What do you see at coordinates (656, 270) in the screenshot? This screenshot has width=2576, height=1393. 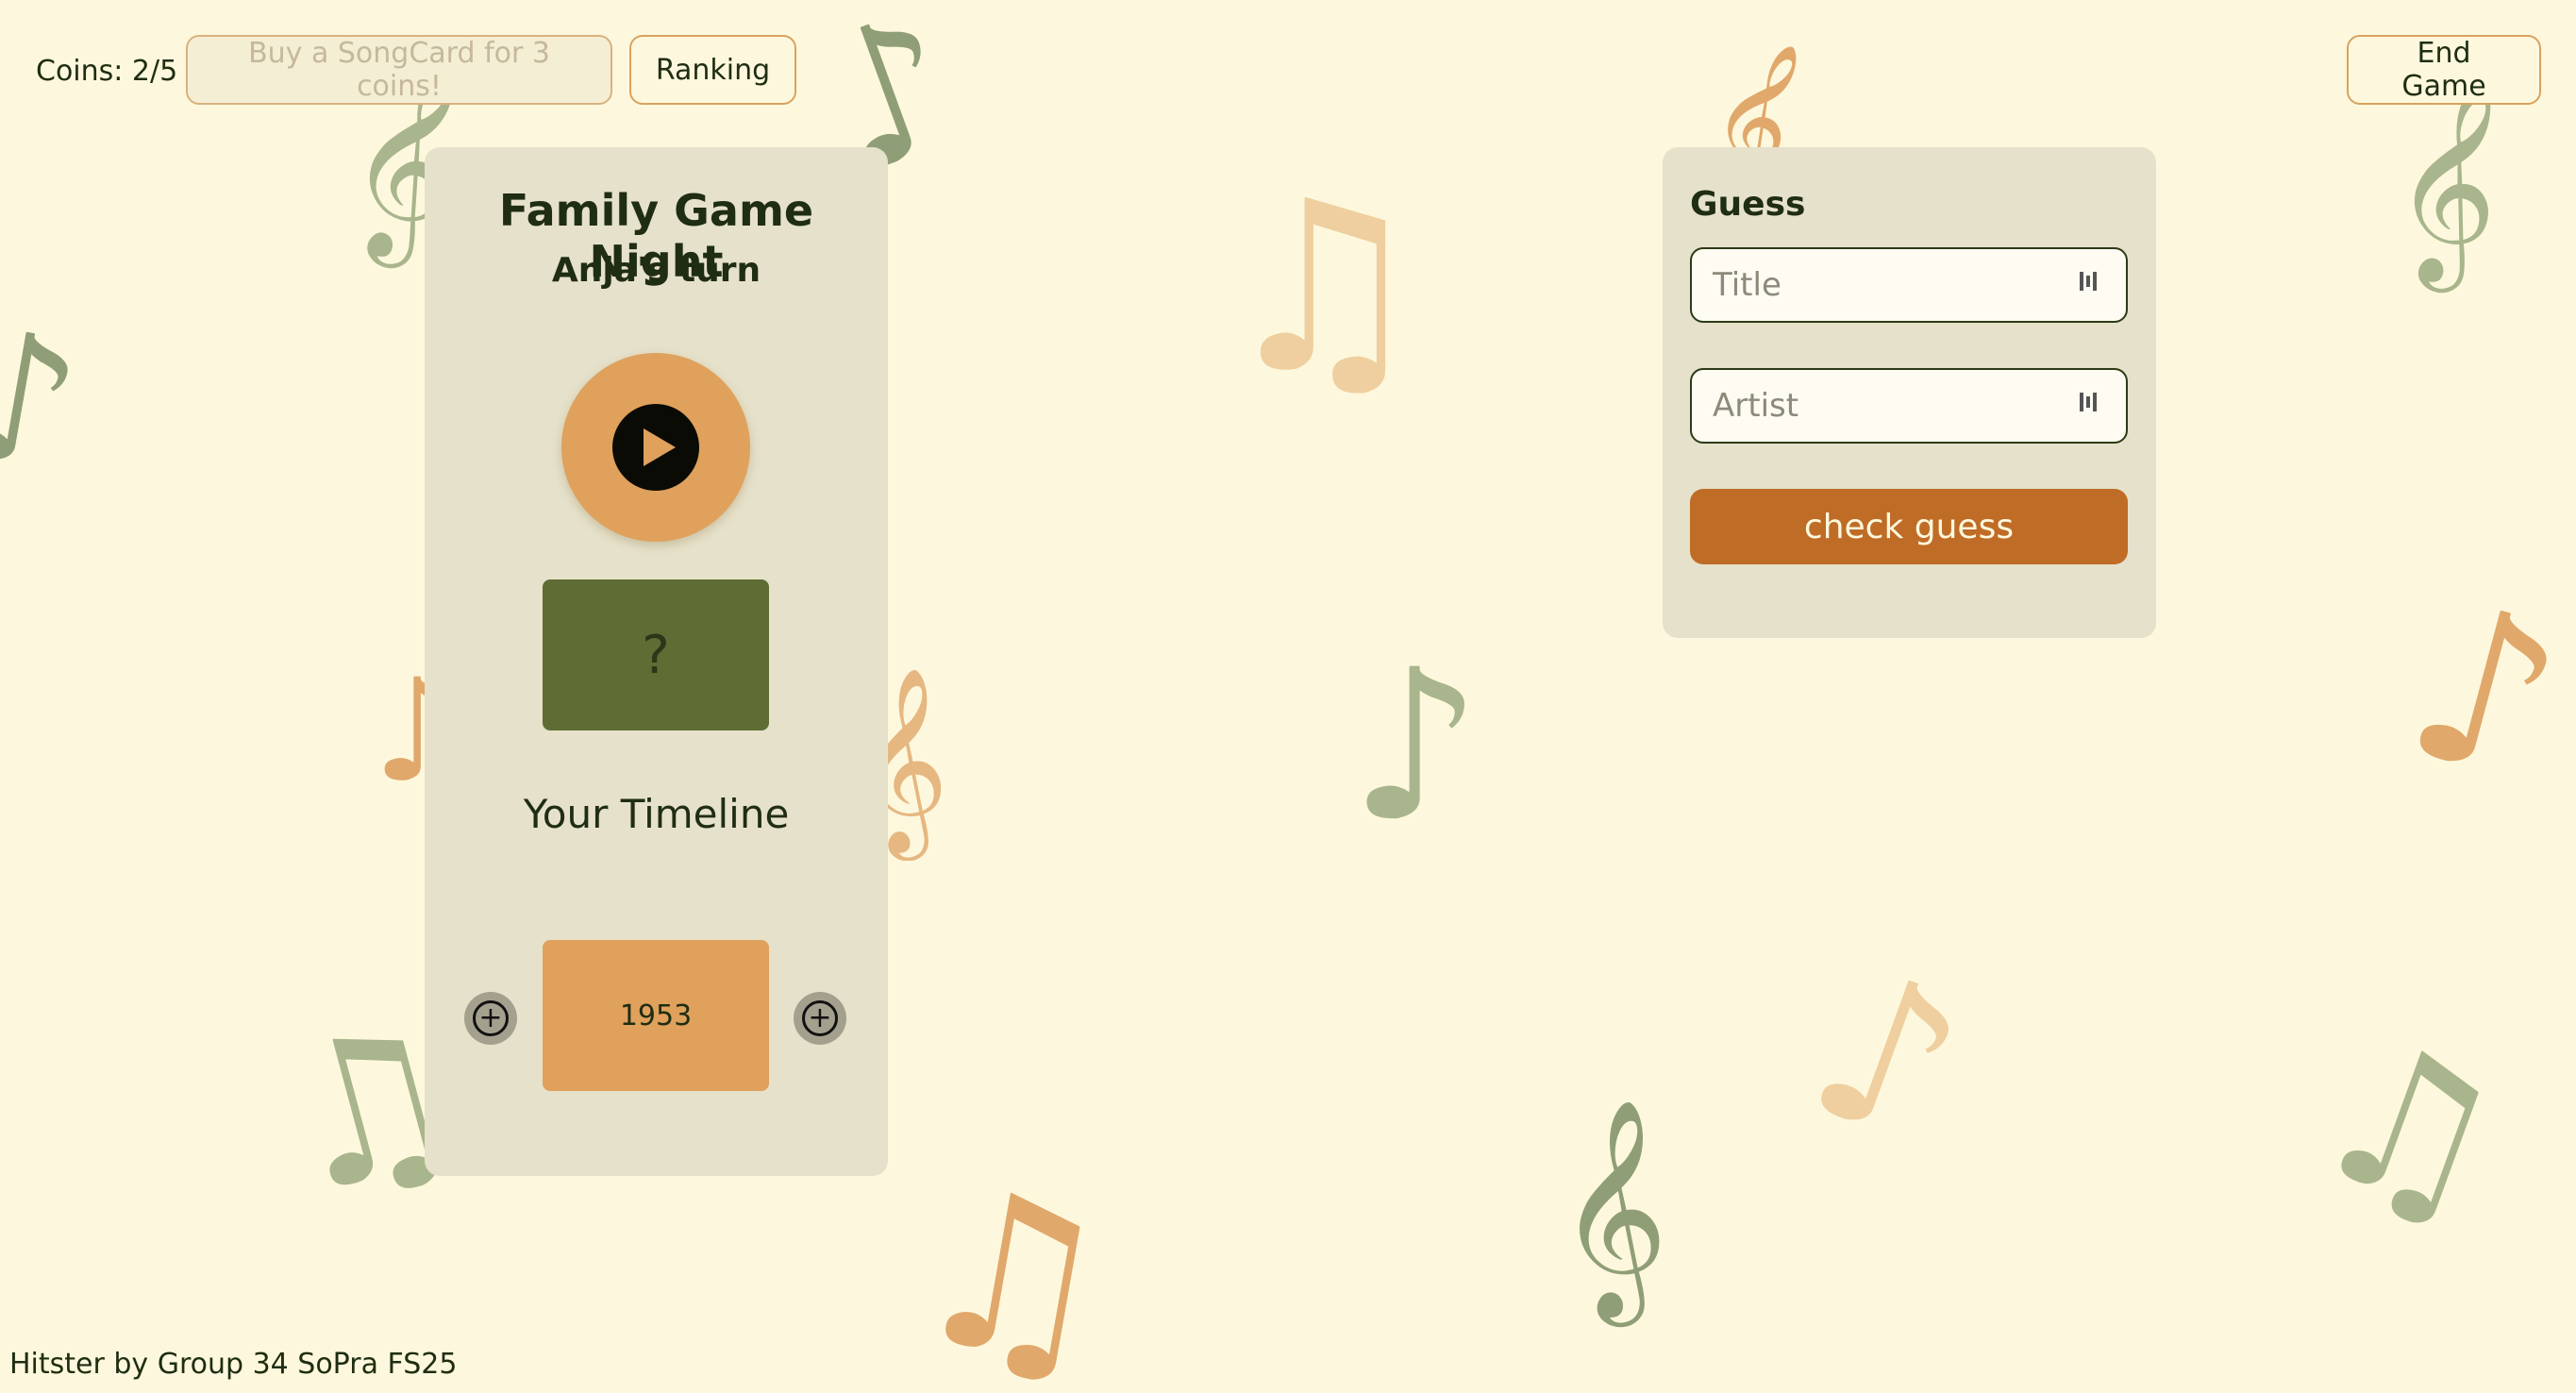 I see `turn-indicator: Anja's turn` at bounding box center [656, 270].